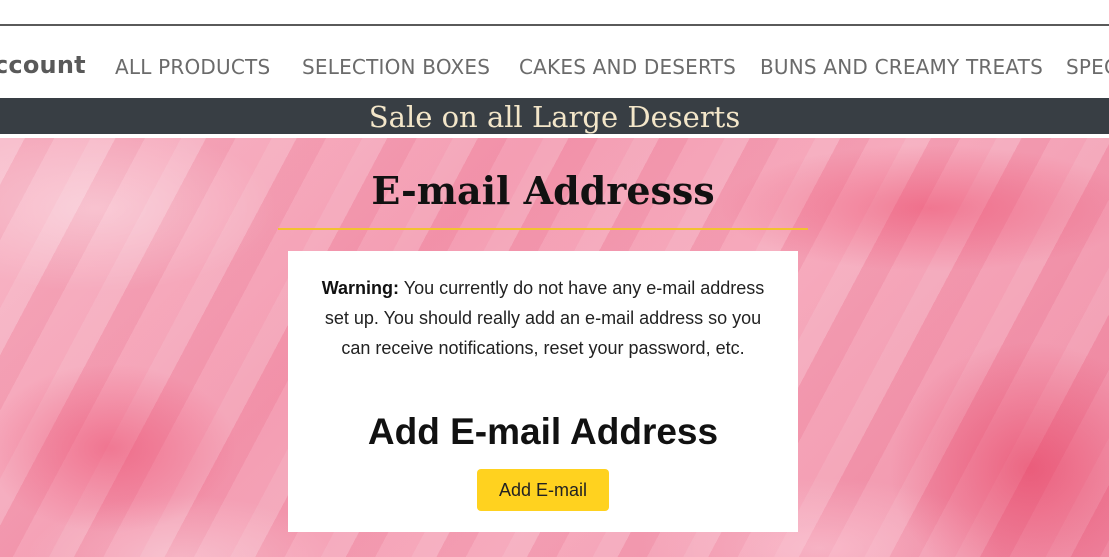  I want to click on sale-banner: Sale on all Large Deserts, so click(554, 116).